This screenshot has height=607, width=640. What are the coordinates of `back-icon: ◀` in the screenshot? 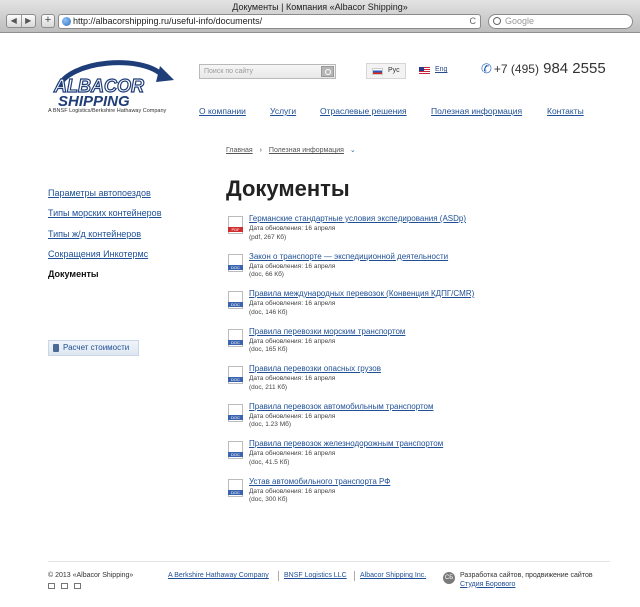 It's located at (14, 21).